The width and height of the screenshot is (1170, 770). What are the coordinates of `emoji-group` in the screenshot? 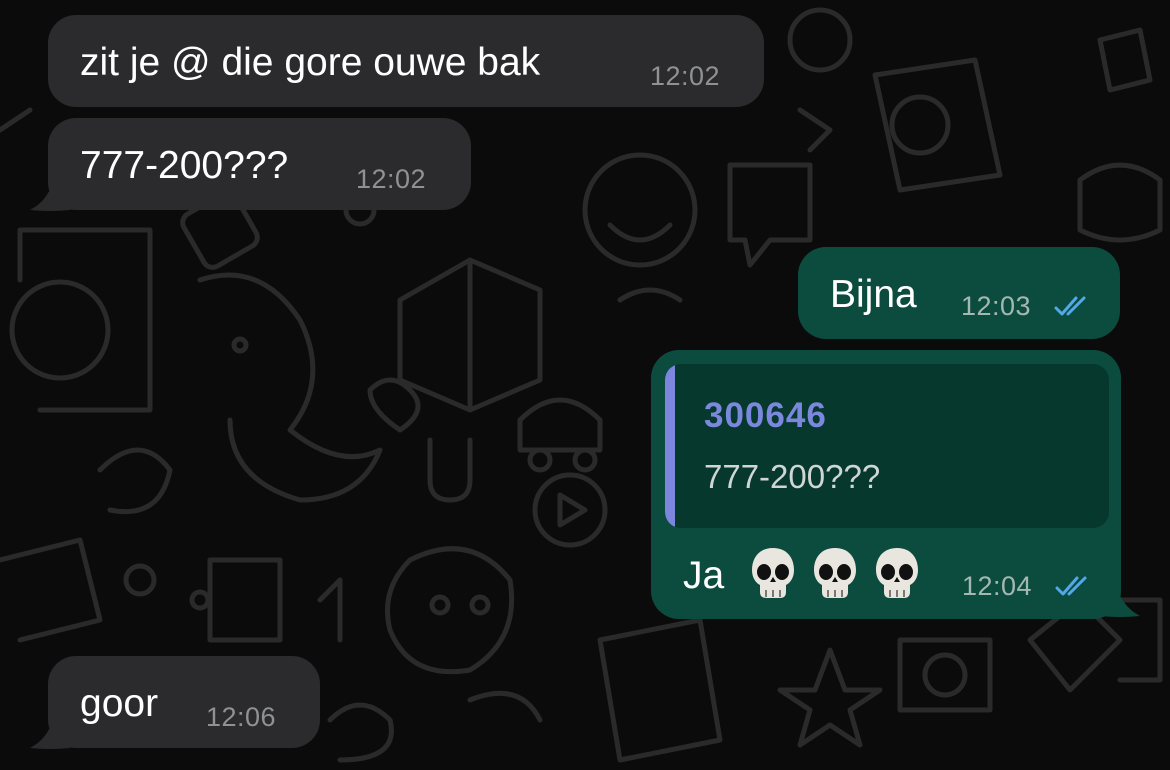 It's located at (835, 573).